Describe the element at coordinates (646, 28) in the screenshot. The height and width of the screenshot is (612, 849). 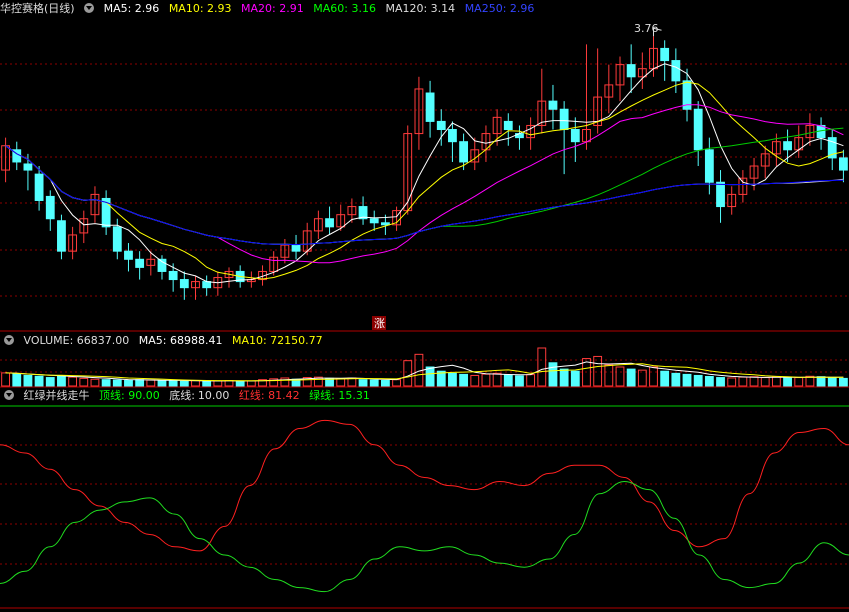
I see `high-price-annotation: 3.76` at that location.